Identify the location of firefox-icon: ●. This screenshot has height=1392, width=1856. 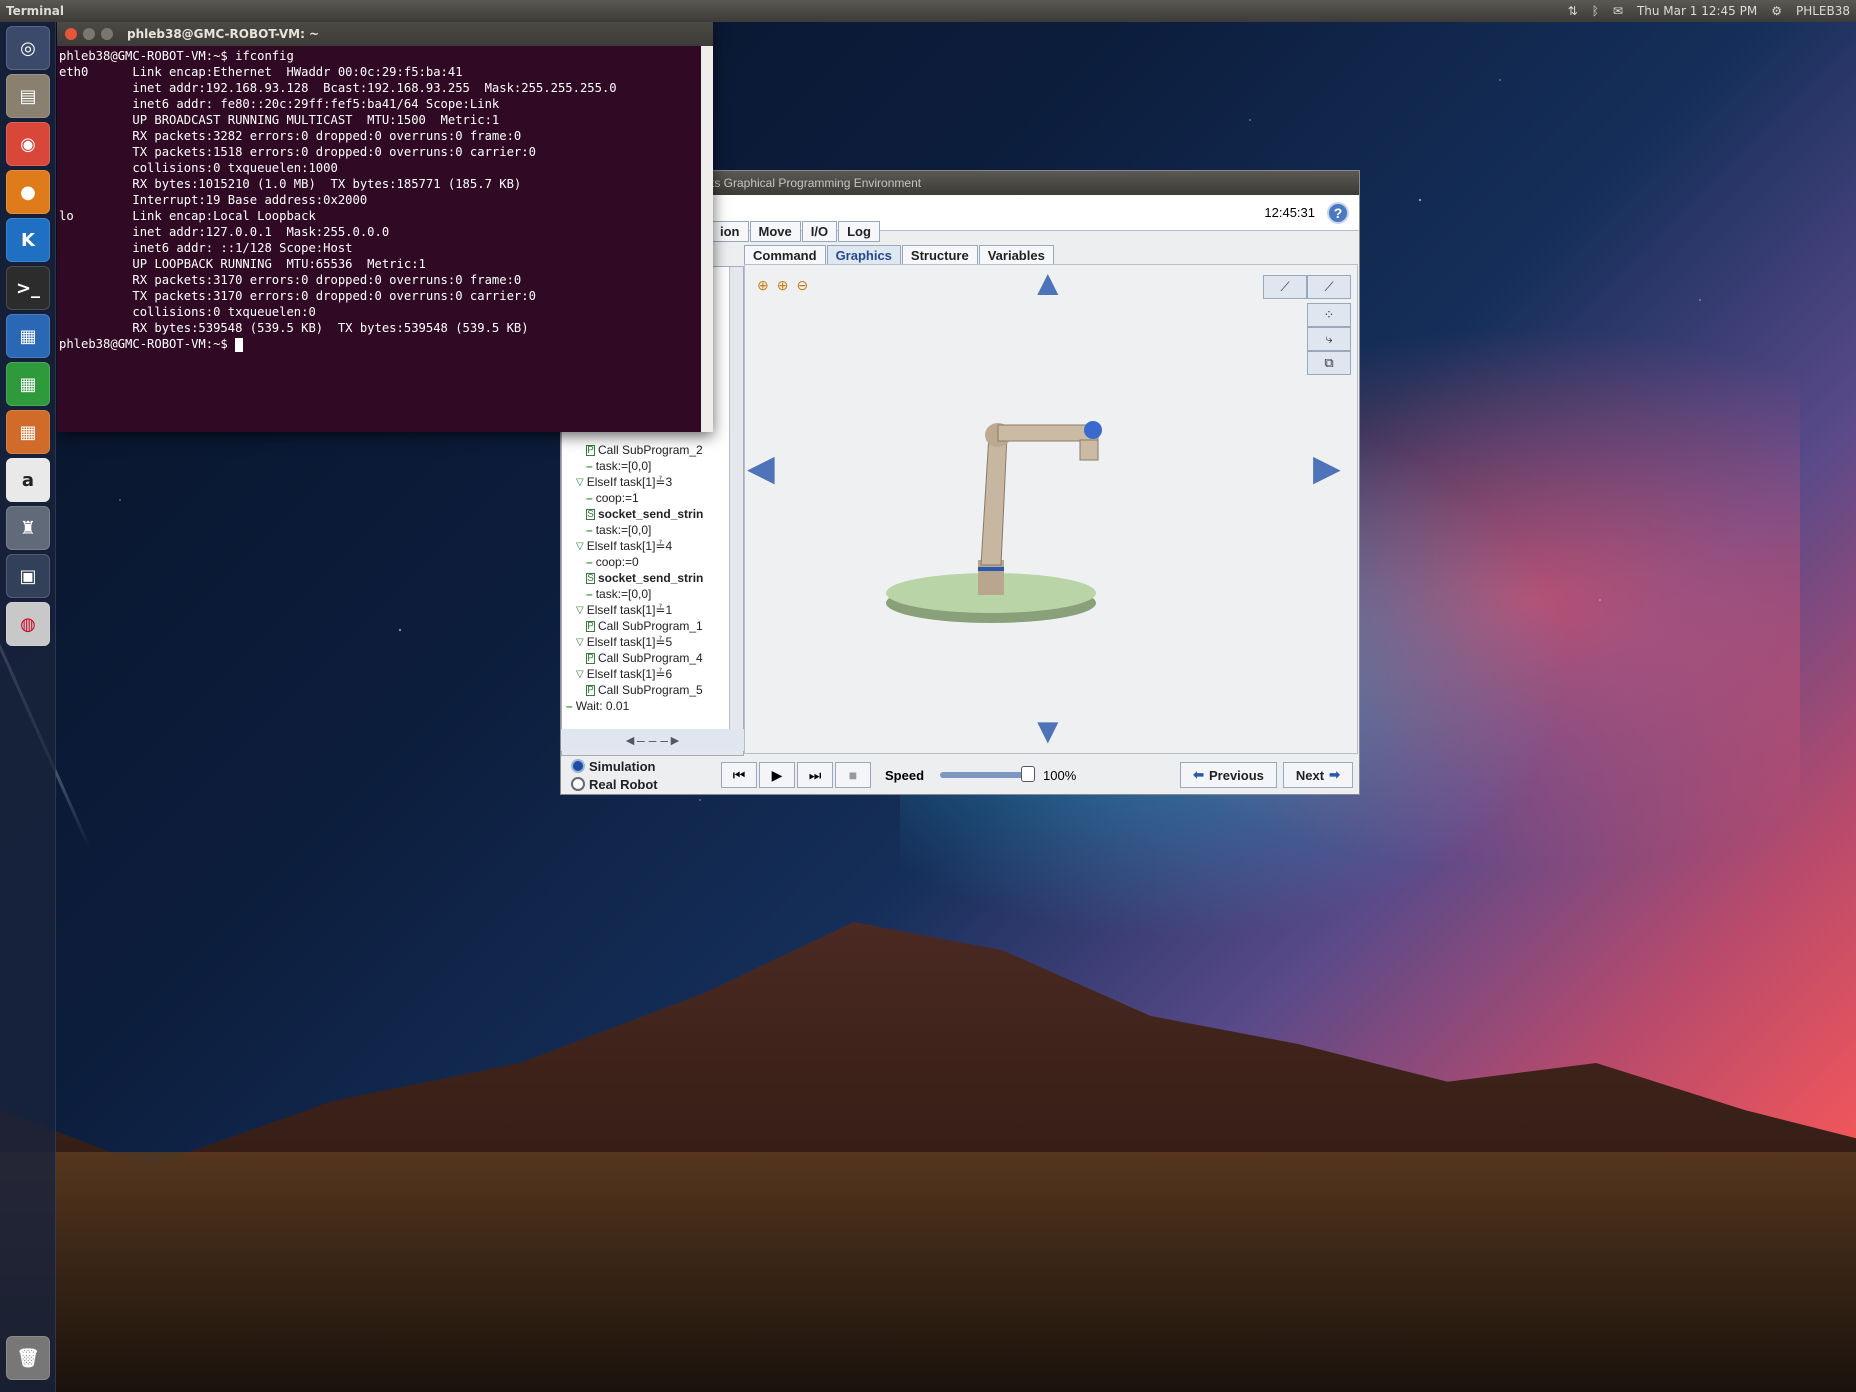
(28, 192).